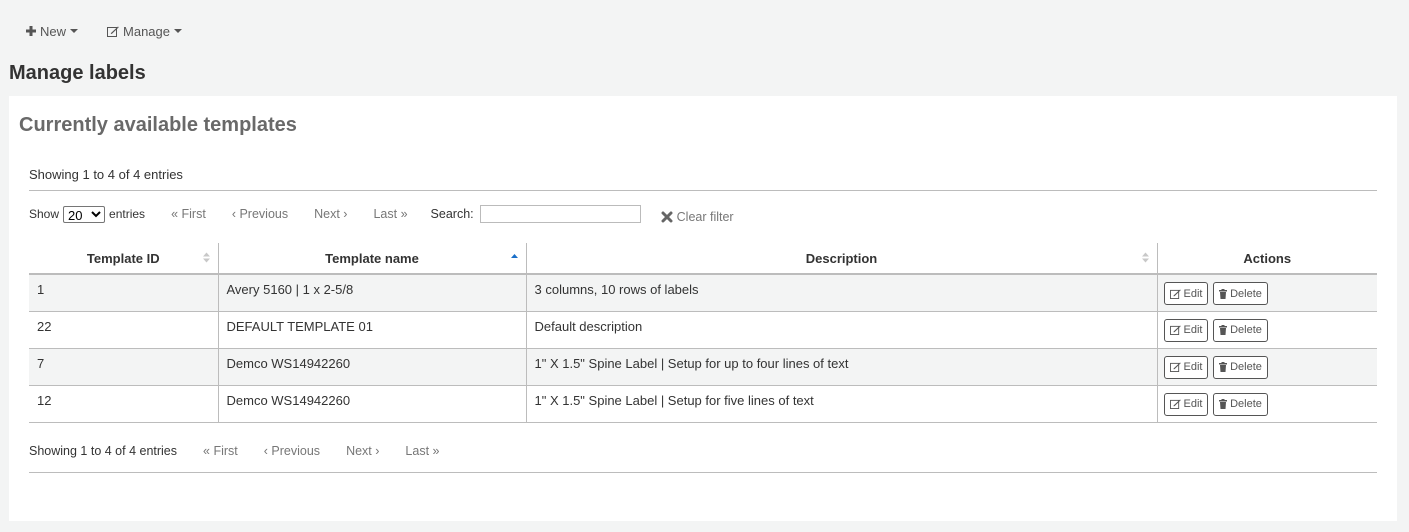 The width and height of the screenshot is (1409, 532). Describe the element at coordinates (158, 125) in the screenshot. I see `section-title: Currently available templates` at that location.